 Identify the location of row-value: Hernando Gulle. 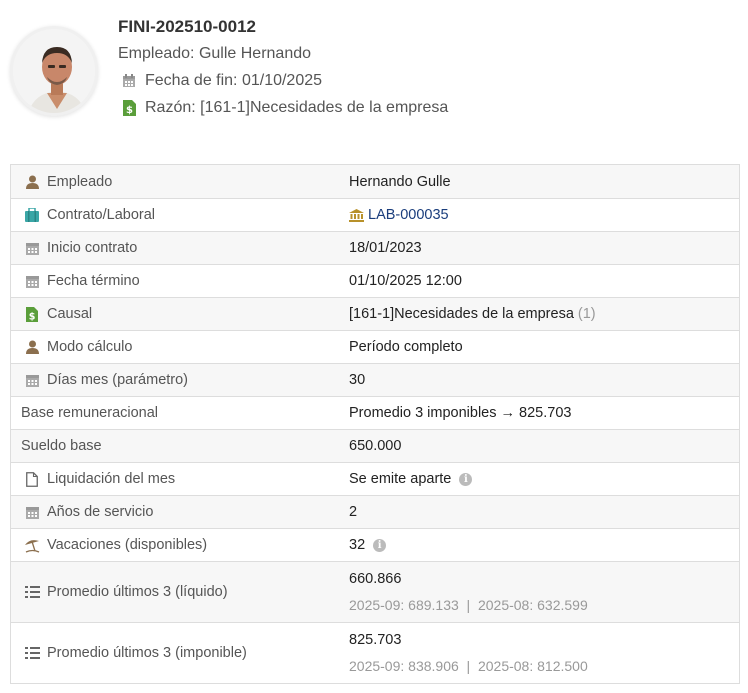
(400, 181).